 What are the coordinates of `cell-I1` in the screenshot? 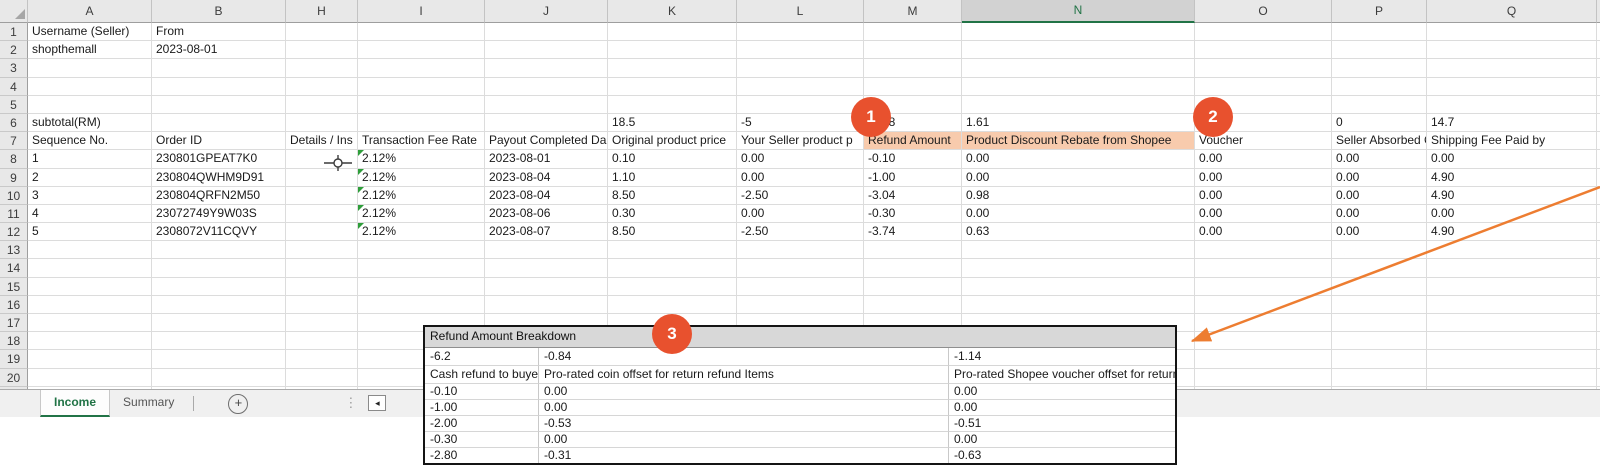 It's located at (421, 32).